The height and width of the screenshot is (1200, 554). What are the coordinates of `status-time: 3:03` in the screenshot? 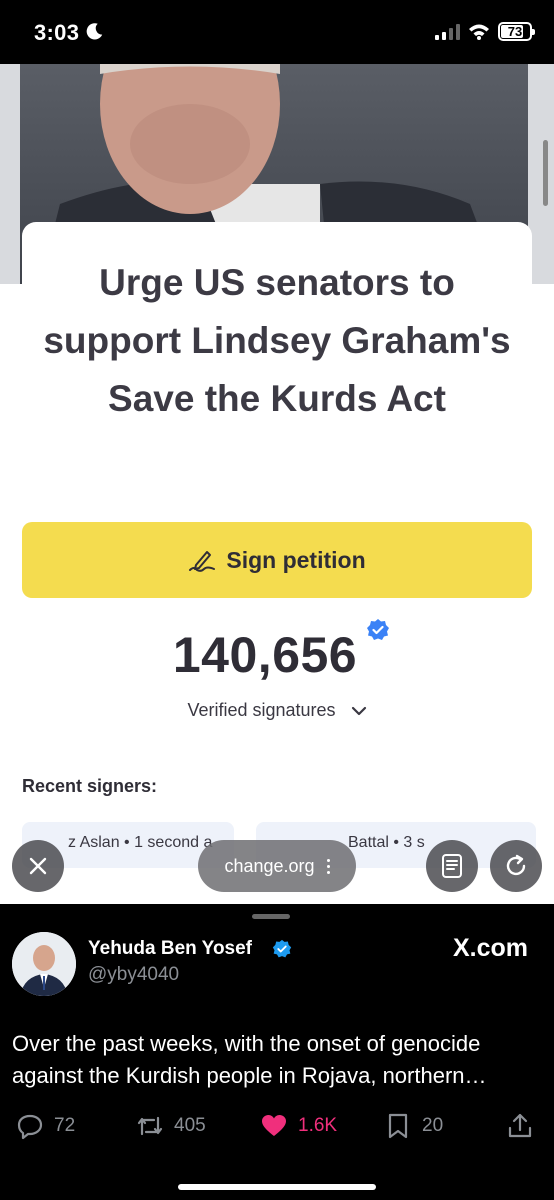 It's located at (57, 32).